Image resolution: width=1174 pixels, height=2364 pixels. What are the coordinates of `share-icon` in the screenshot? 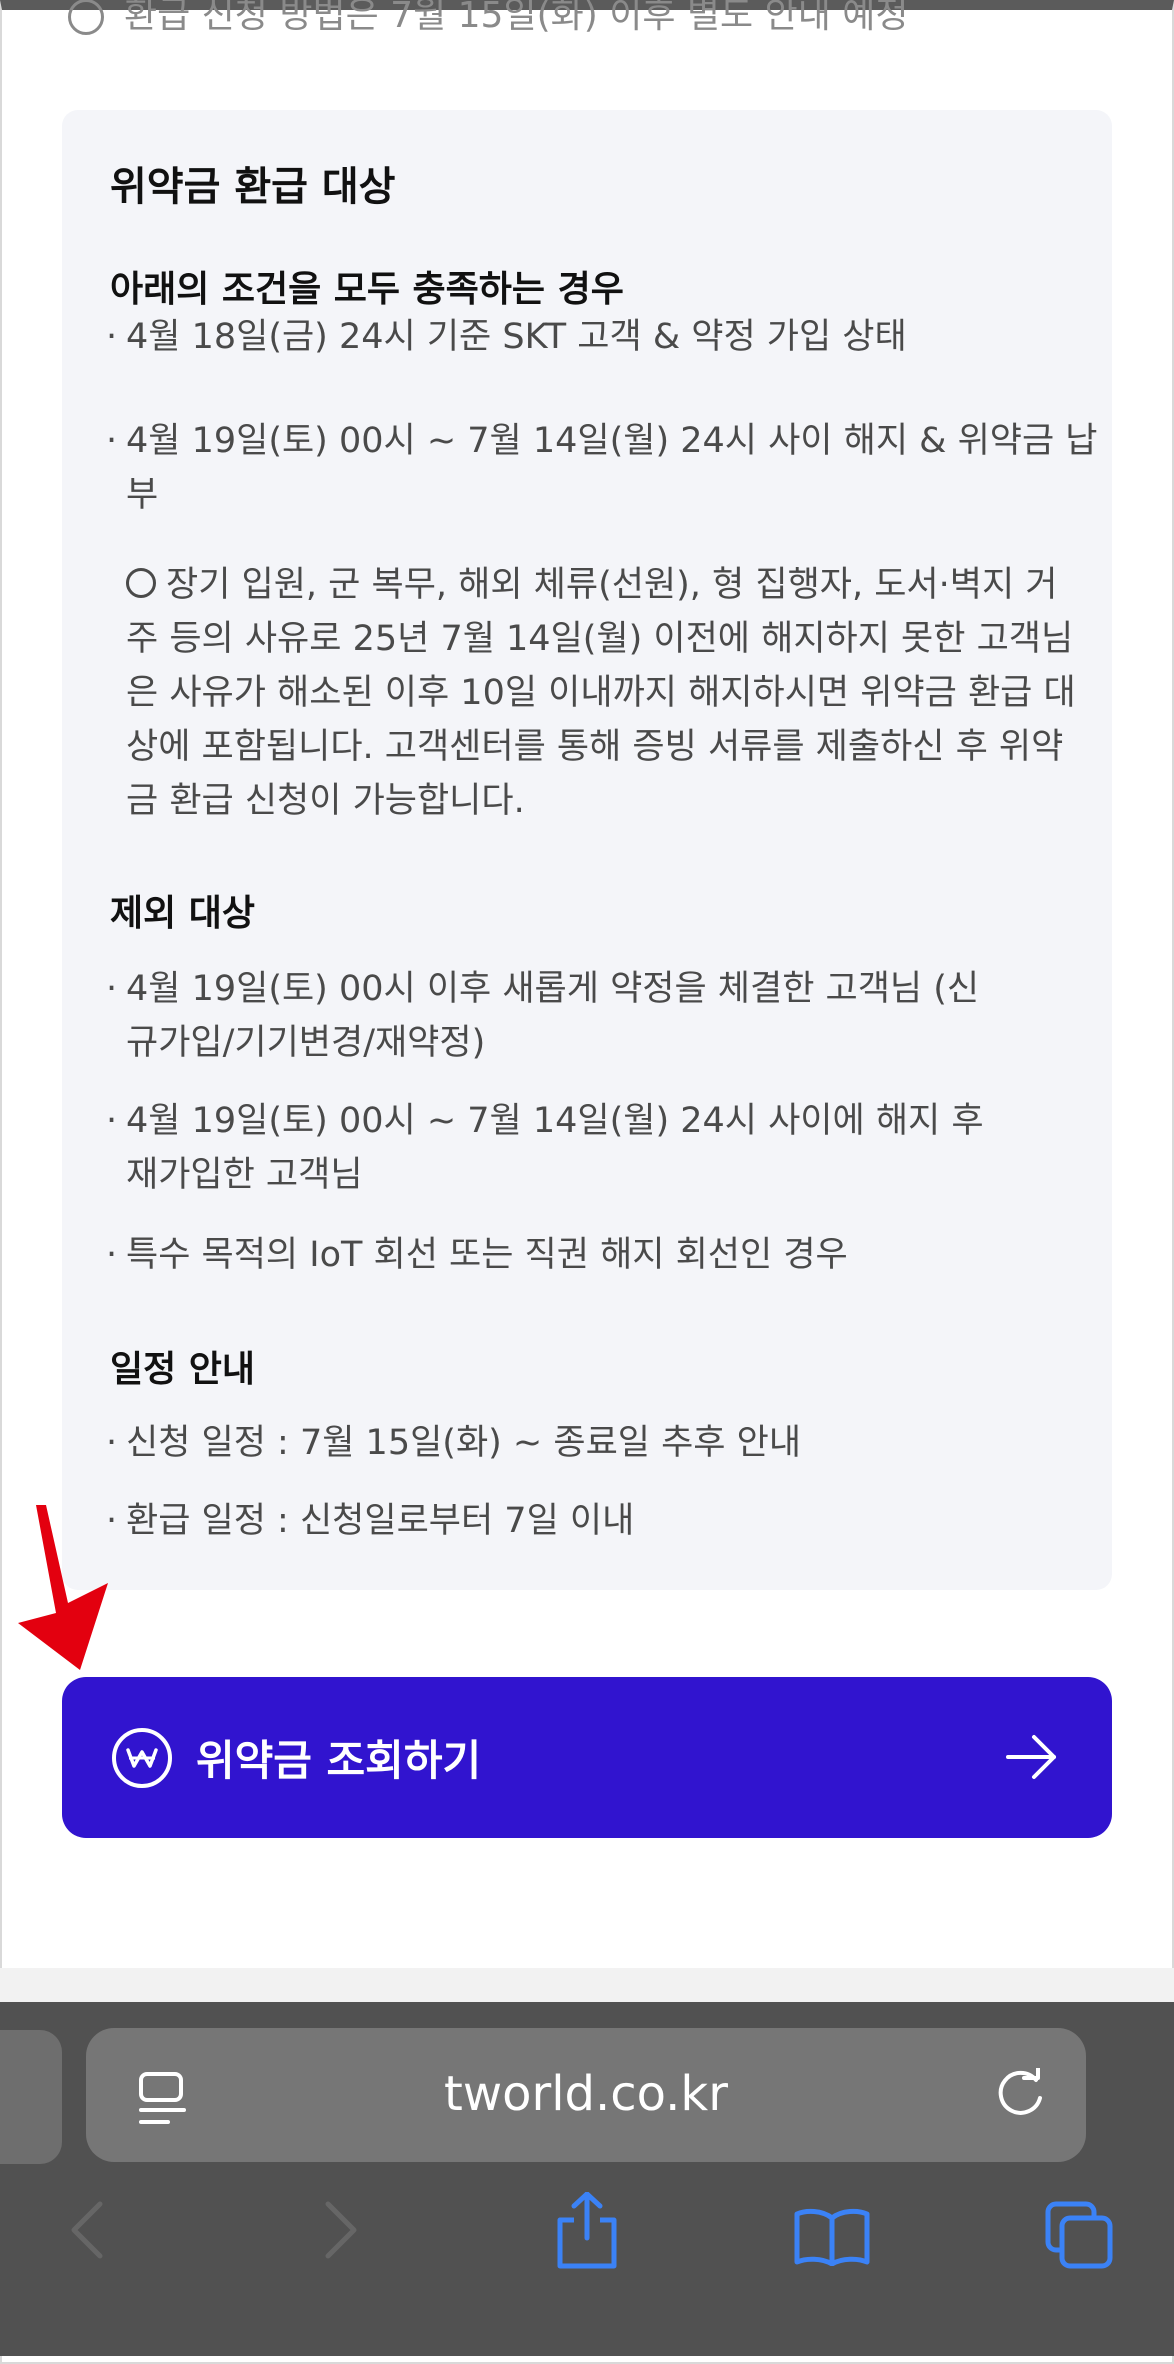 It's located at (587, 2231).